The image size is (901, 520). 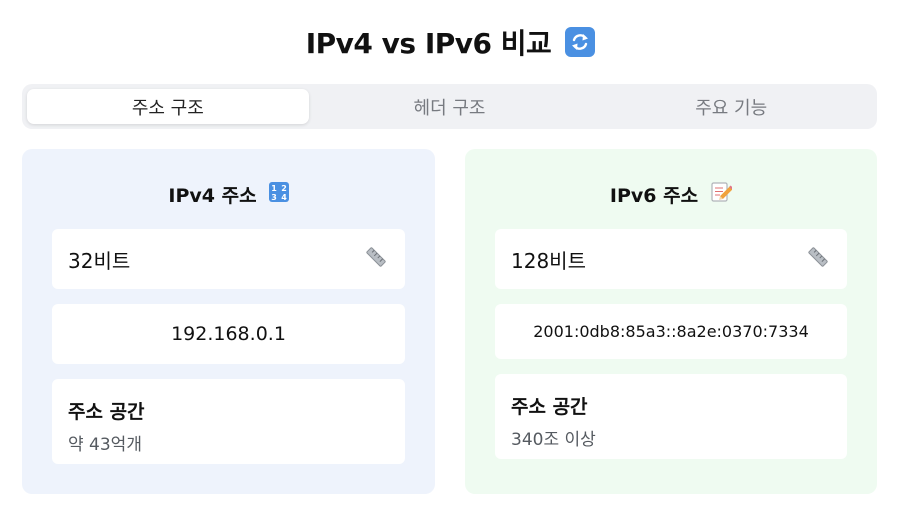 I want to click on ipv4-space-box: 주소 공간 약 43억개, so click(x=228, y=421).